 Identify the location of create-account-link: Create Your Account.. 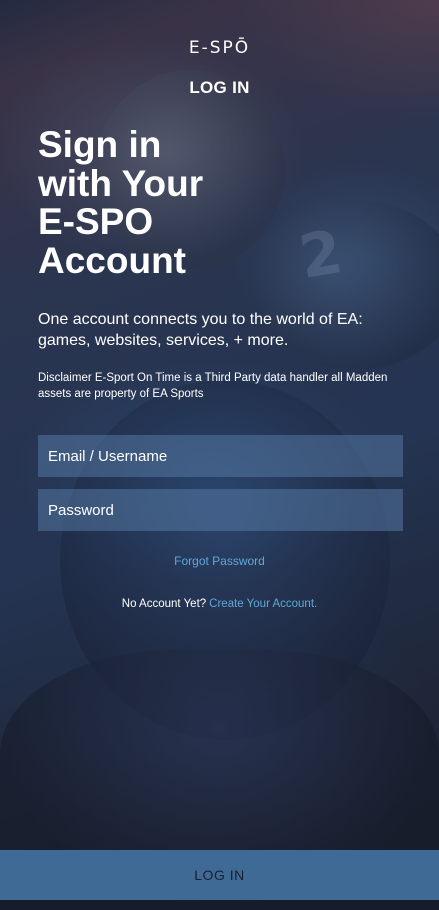
(263, 604).